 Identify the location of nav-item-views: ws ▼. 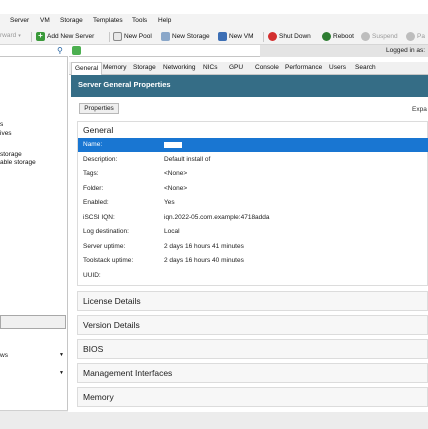
(33, 355).